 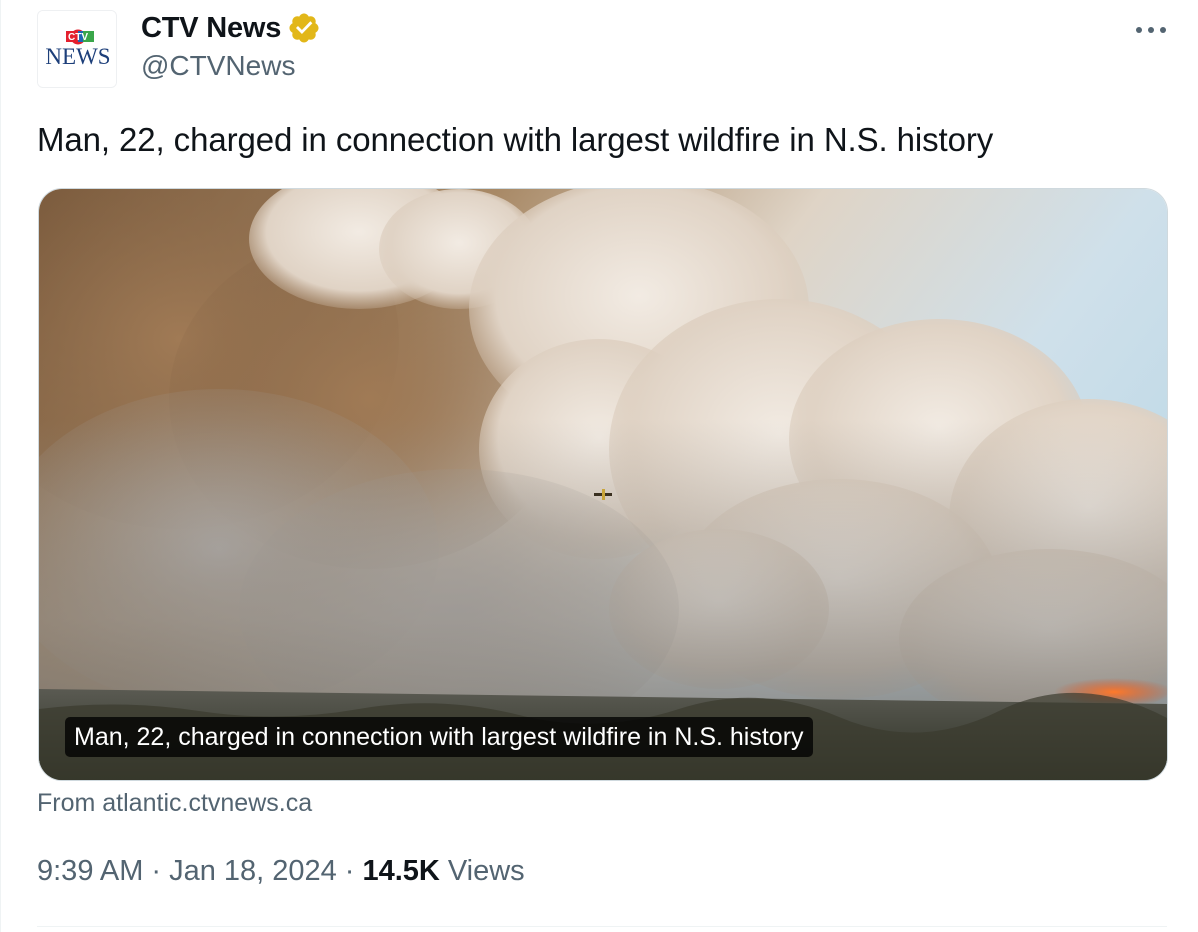 I want to click on more-options-button, so click(x=1151, y=30).